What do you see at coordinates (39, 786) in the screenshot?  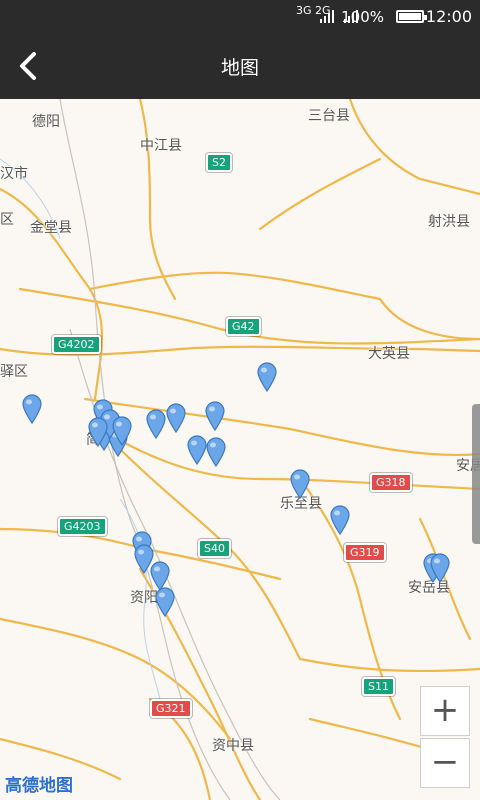 I see `amap-logo: 高德地图` at bounding box center [39, 786].